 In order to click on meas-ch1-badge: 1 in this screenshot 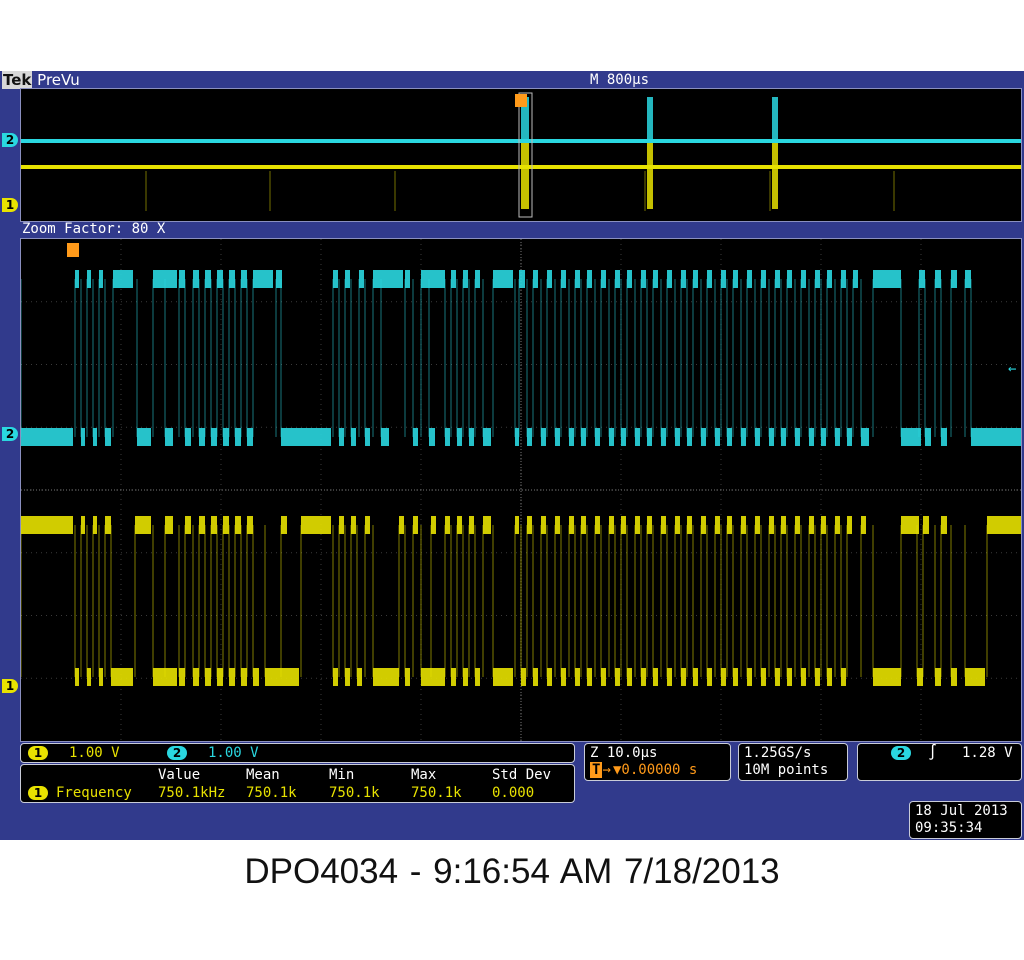, I will do `click(38, 793)`.